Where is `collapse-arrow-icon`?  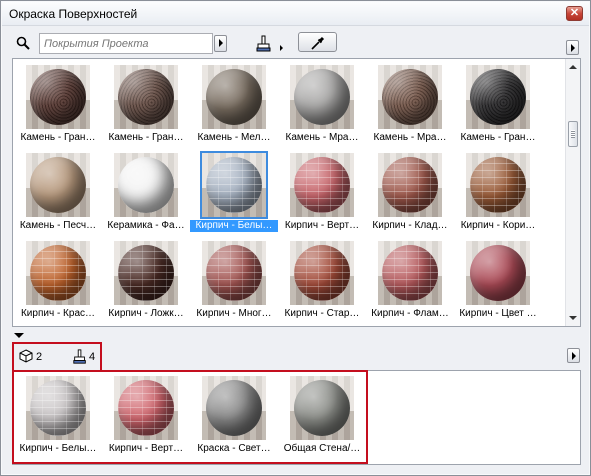
collapse-arrow-icon is located at coordinates (19, 335).